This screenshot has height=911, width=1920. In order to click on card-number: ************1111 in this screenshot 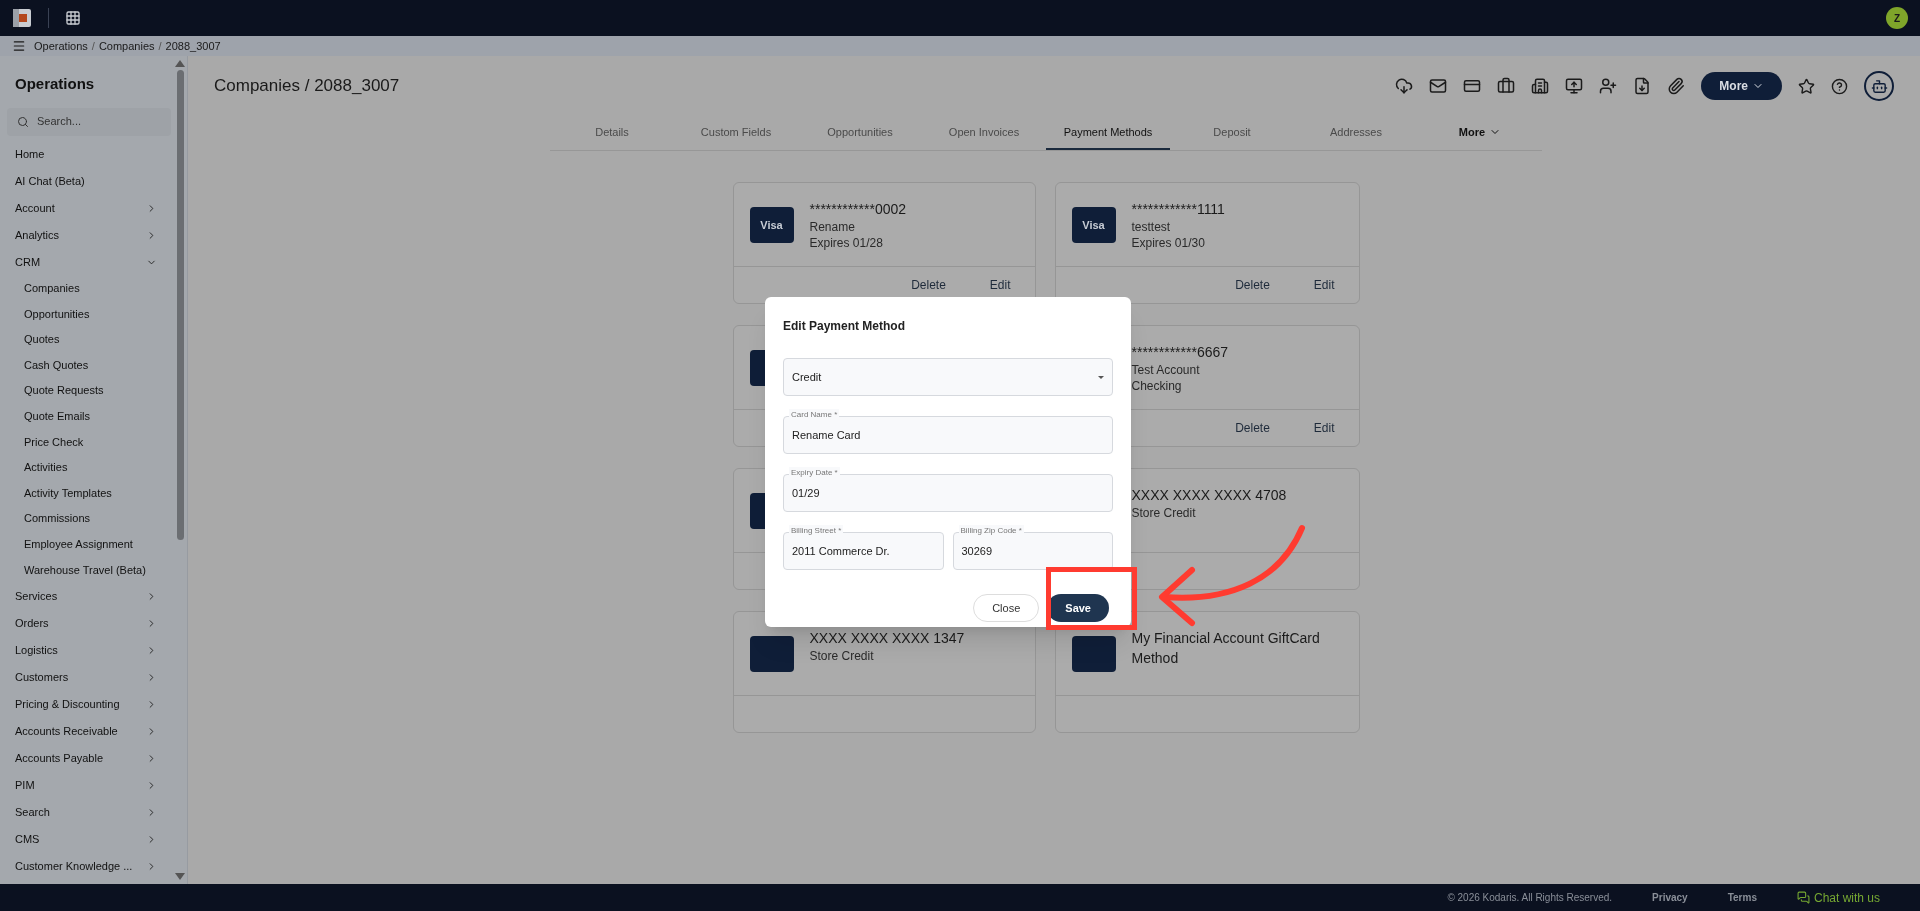, I will do `click(1178, 209)`.